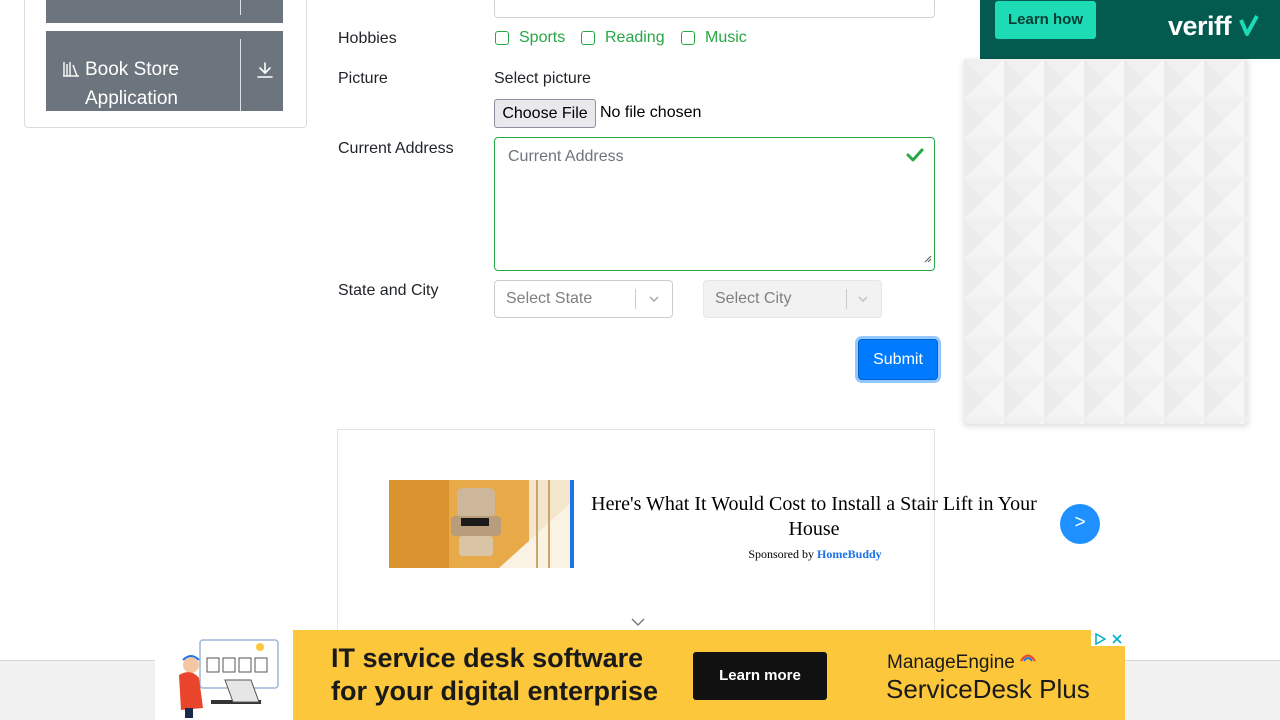 This screenshot has height=720, width=1280. Describe the element at coordinates (502, 38) in the screenshot. I see `hobby-sports-checkbox` at that location.